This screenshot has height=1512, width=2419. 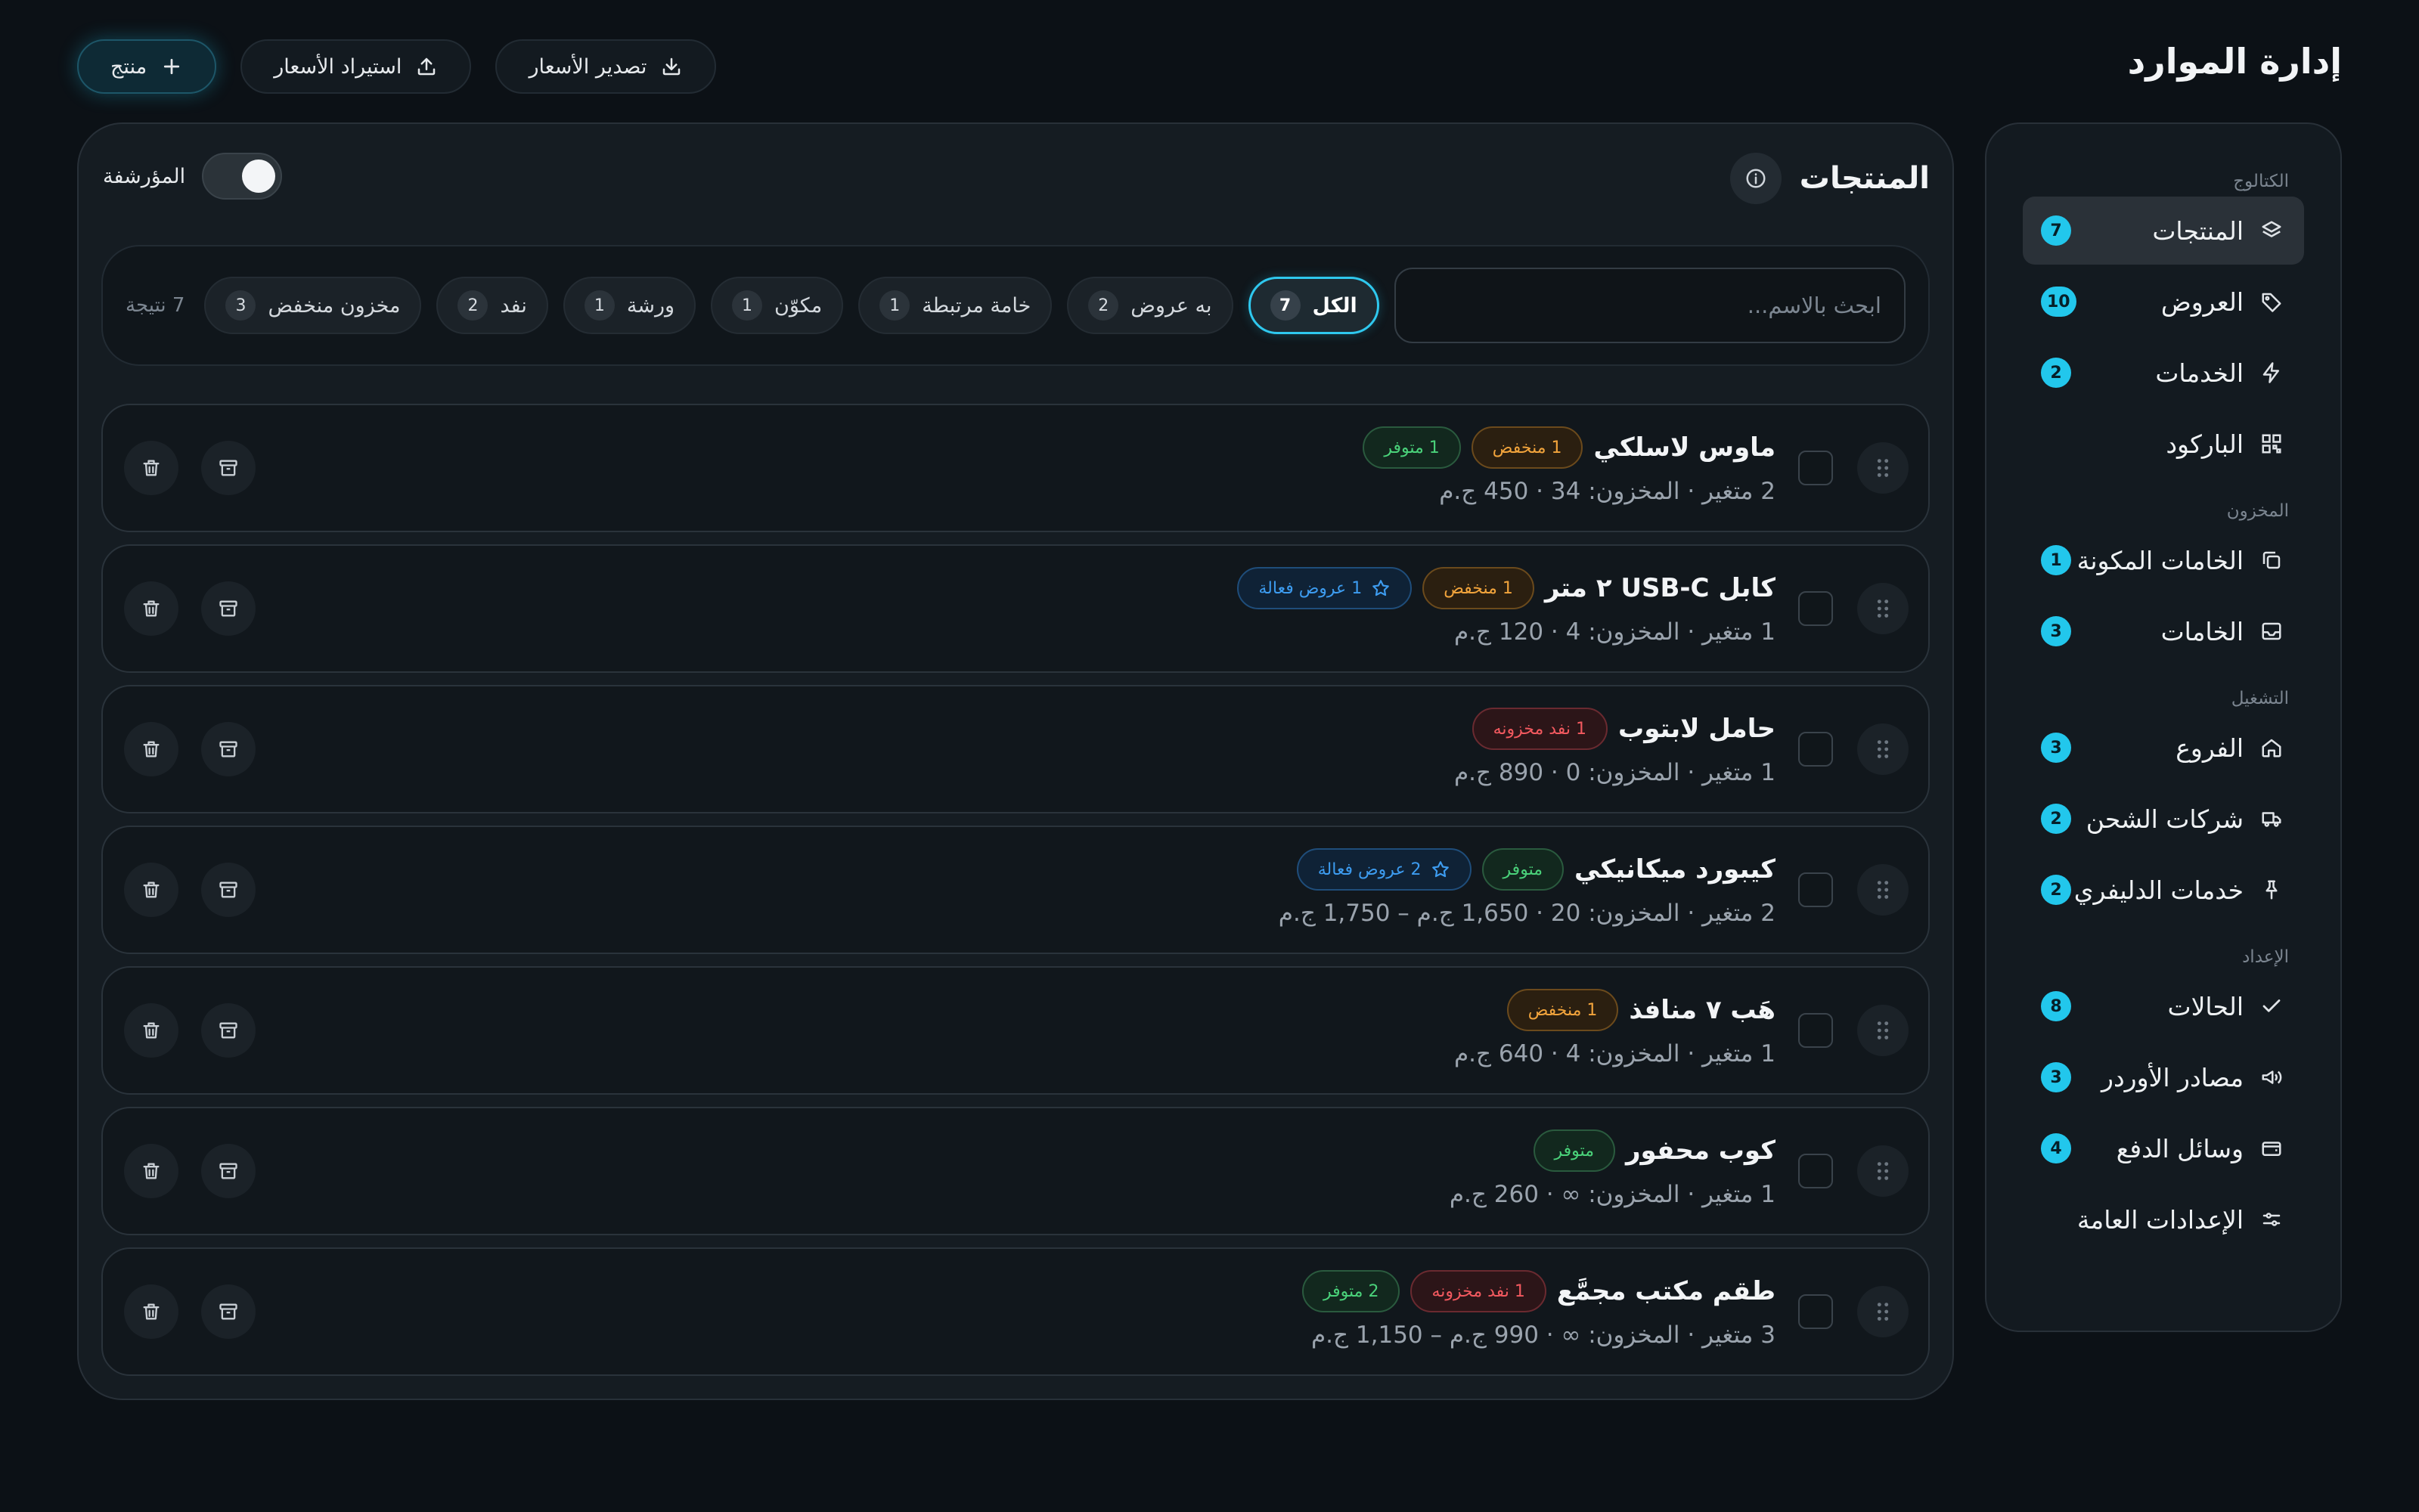 What do you see at coordinates (799, 305) in the screenshot?
I see `chip-label: مكوّن` at bounding box center [799, 305].